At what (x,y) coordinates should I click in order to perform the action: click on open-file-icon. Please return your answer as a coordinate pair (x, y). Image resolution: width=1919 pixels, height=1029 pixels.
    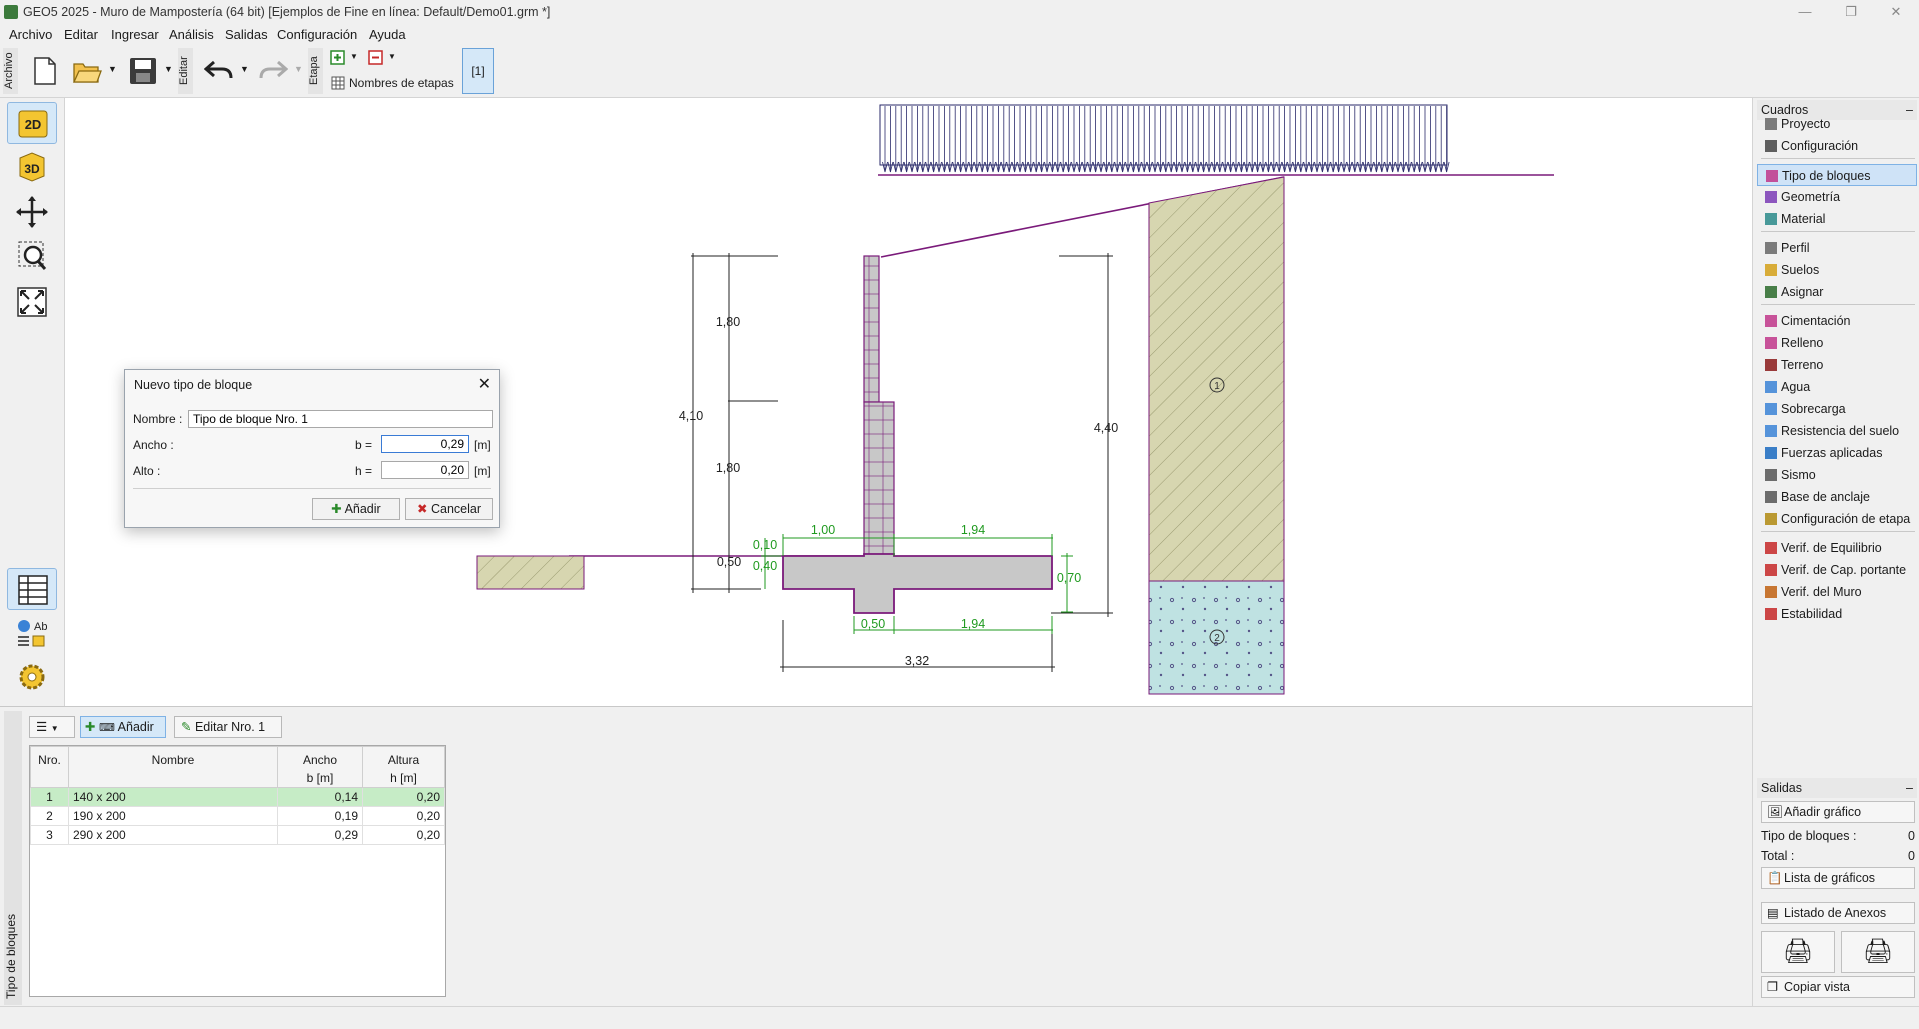
    Looking at the image, I should click on (87, 71).